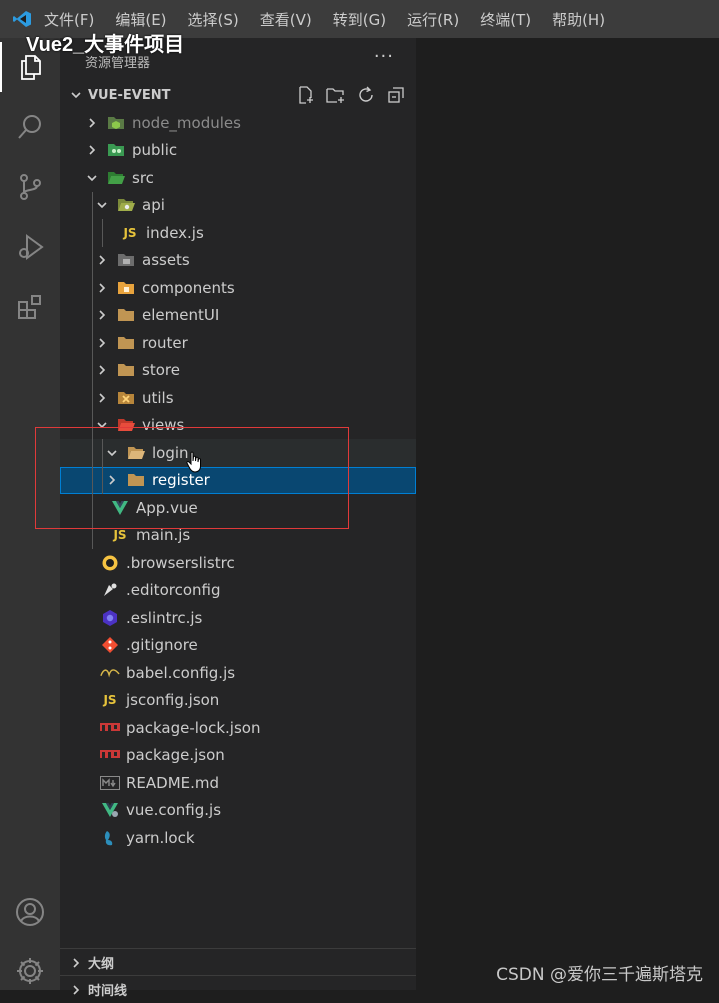 This screenshot has width=719, height=1003. I want to click on outline-panel-header: 大纲, so click(238, 962).